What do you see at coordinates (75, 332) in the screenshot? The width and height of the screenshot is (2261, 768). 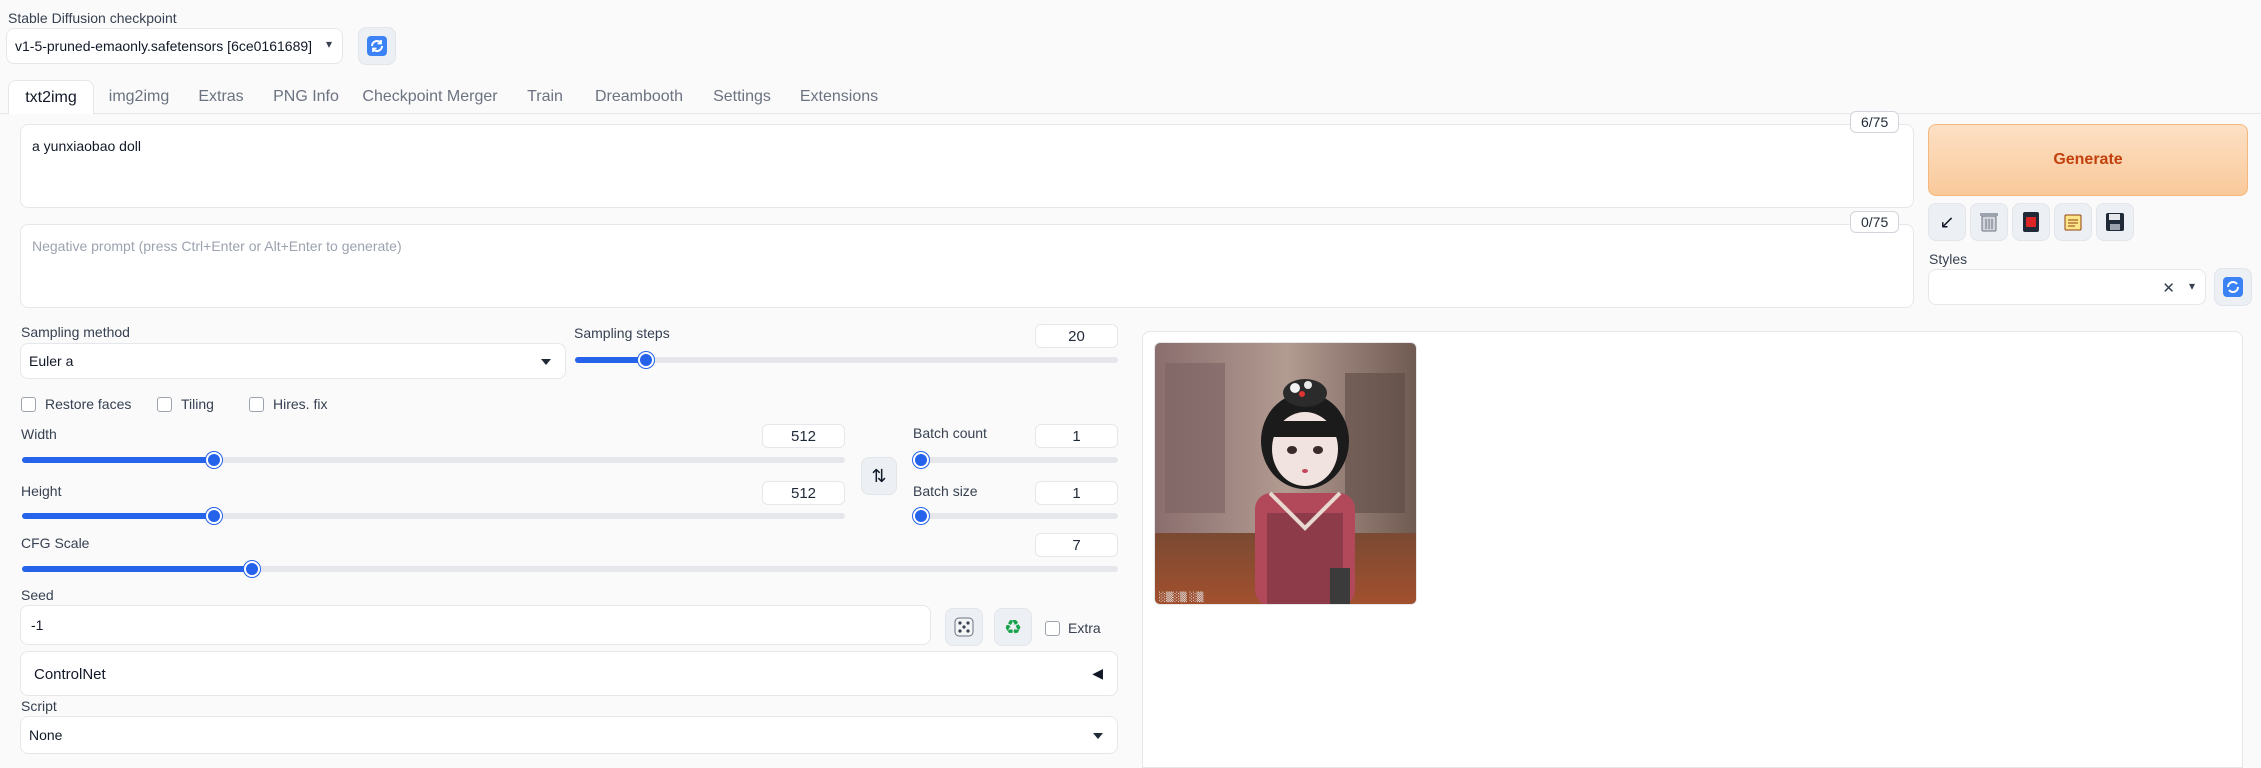 I see `sampling-method-label: Sampling method` at bounding box center [75, 332].